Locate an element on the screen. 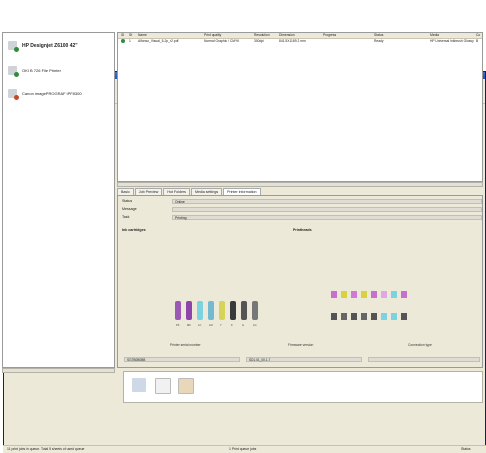  column-header: Co is located at coordinates (478, 35).